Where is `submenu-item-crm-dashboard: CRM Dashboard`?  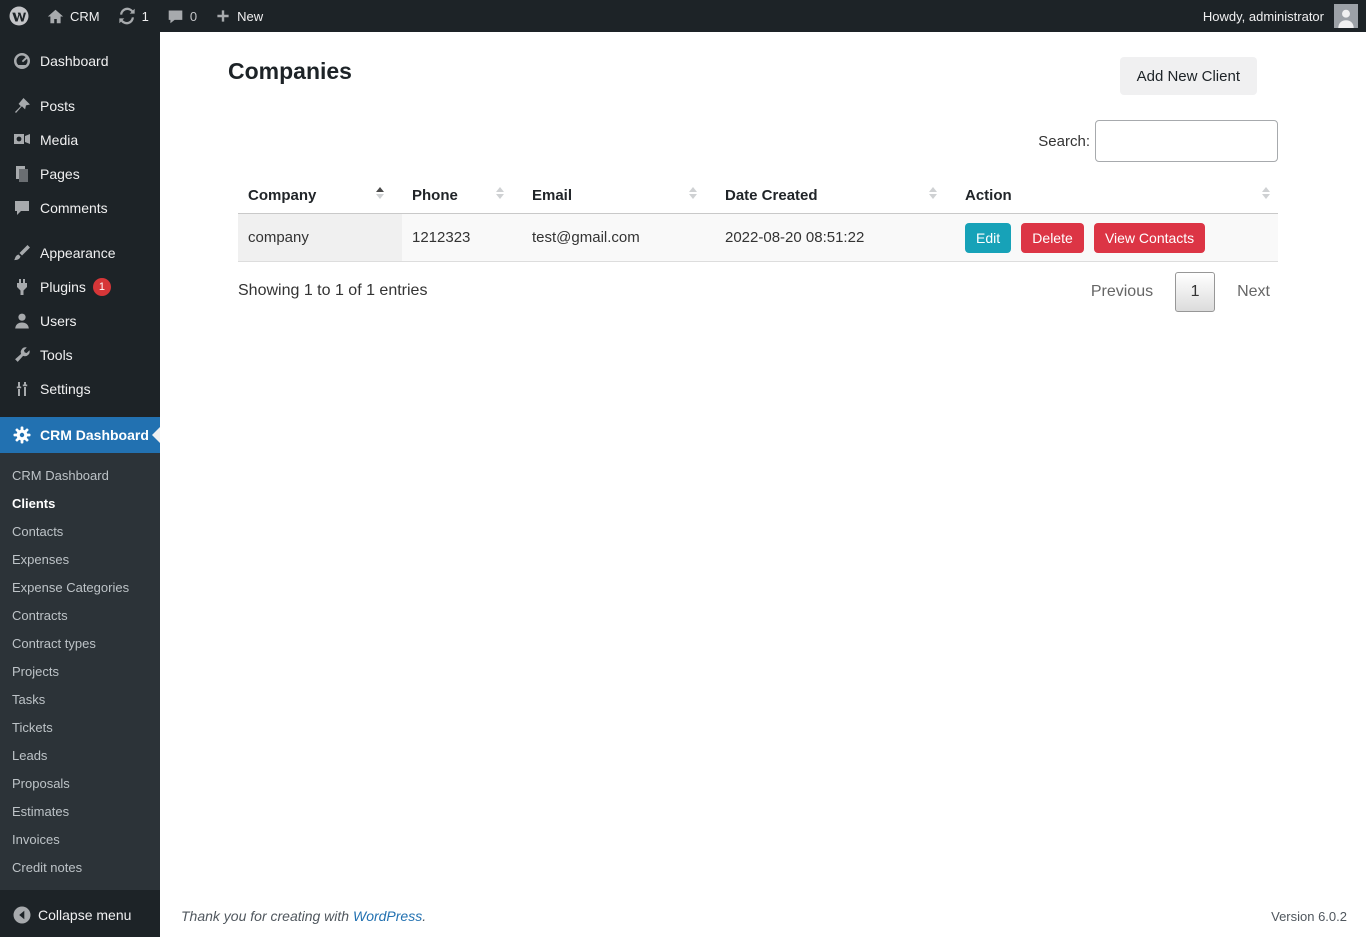 submenu-item-crm-dashboard: CRM Dashboard is located at coordinates (80, 476).